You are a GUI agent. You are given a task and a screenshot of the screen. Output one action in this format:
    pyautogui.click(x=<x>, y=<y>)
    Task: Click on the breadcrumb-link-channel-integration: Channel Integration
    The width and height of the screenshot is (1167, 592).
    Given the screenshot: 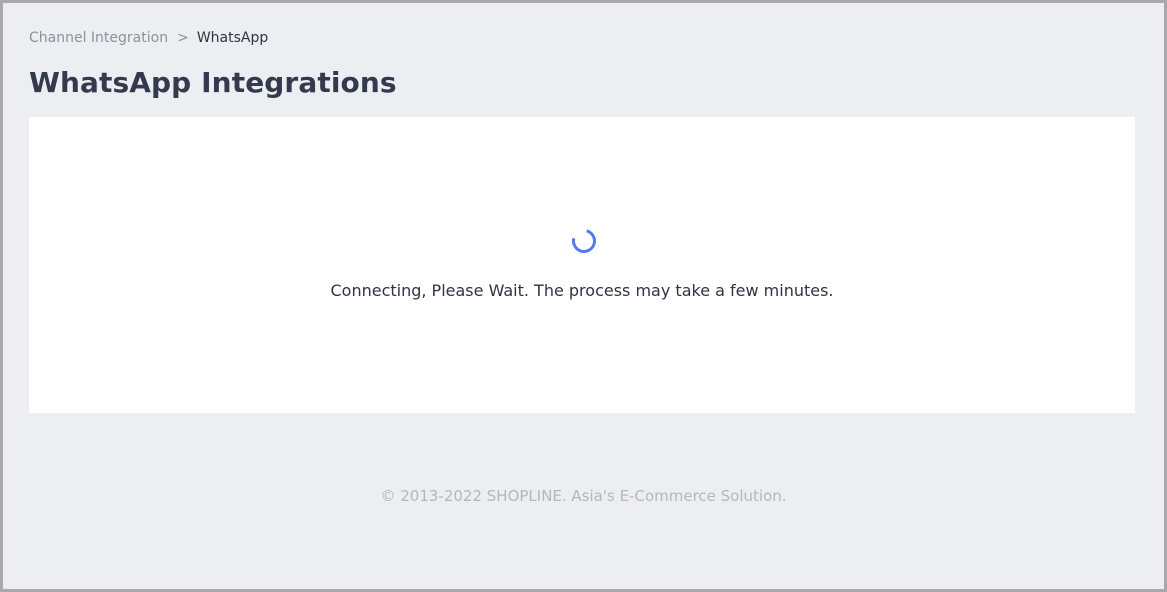 What is the action you would take?
    pyautogui.click(x=98, y=38)
    